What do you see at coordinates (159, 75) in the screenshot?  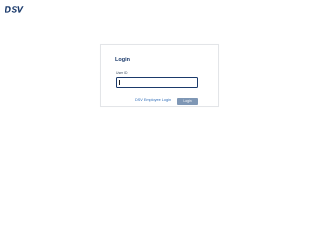 I see `login-card: Login User ID DSV Employee Login Login` at bounding box center [159, 75].